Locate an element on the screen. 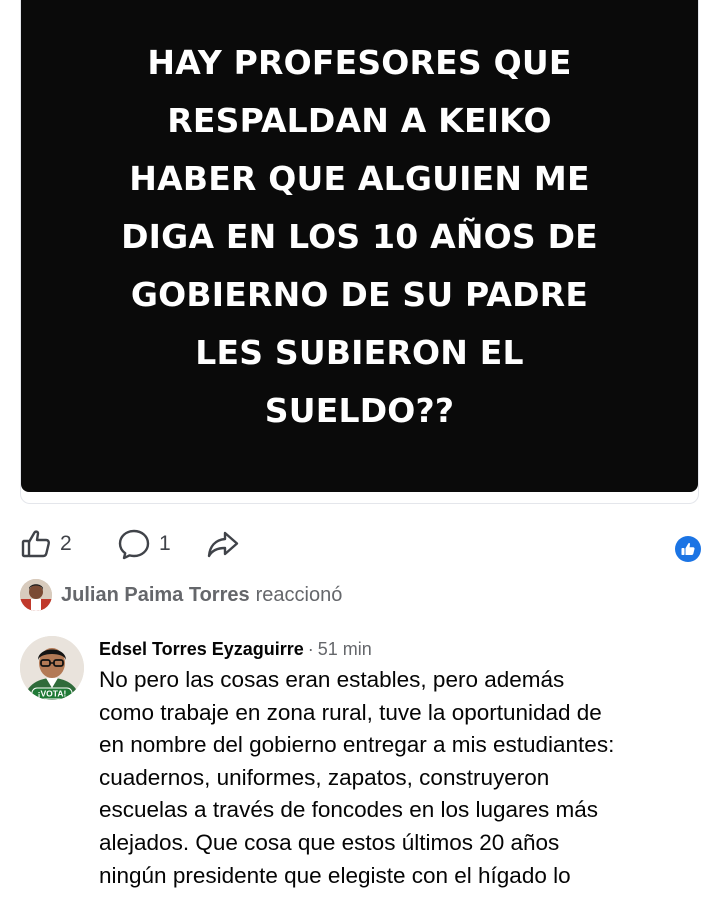  comment-timestamp: 51 min is located at coordinates (345, 649).